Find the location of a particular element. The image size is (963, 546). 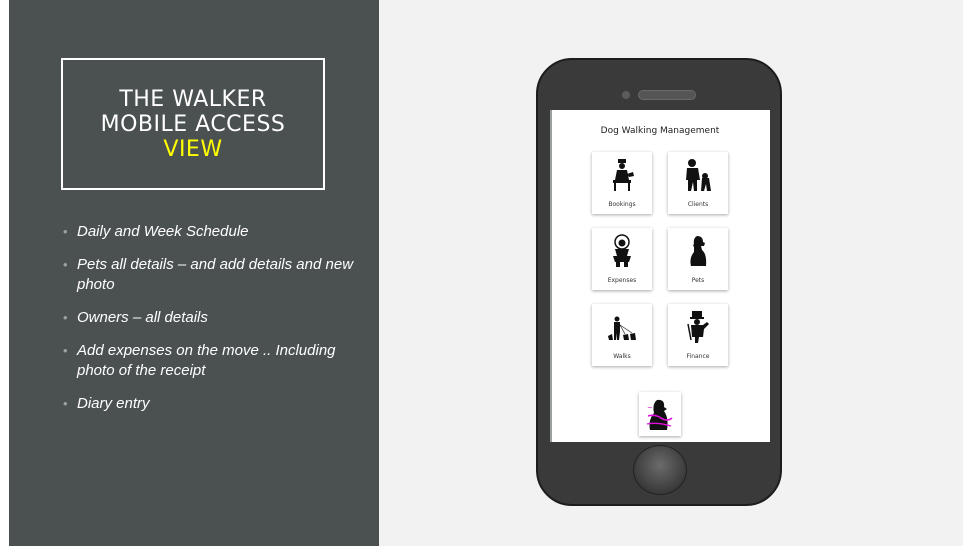

dog-owner-icon is located at coordinates (698, 175).